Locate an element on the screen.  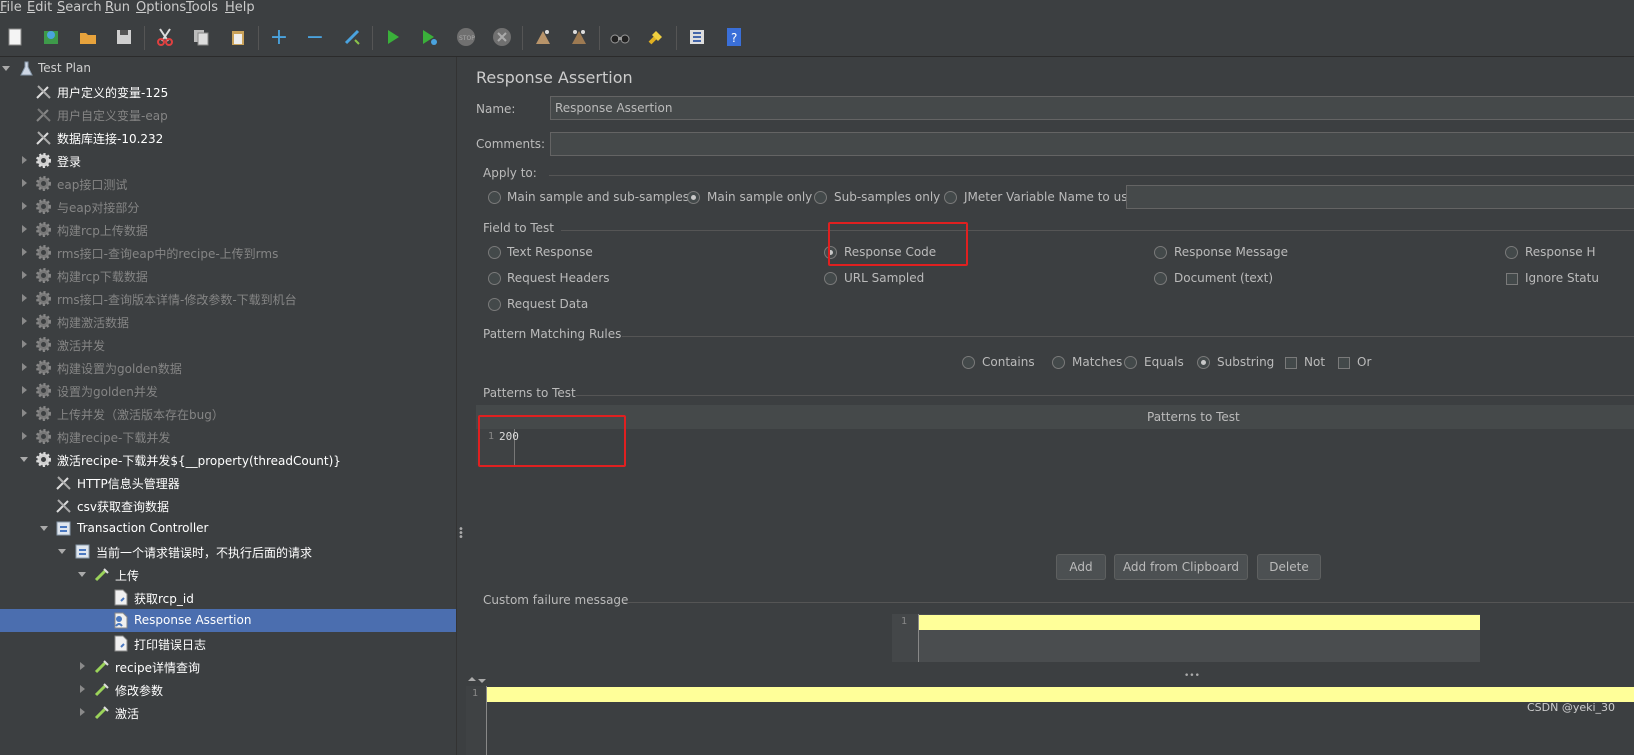
text-response-radio is located at coordinates (494, 252).